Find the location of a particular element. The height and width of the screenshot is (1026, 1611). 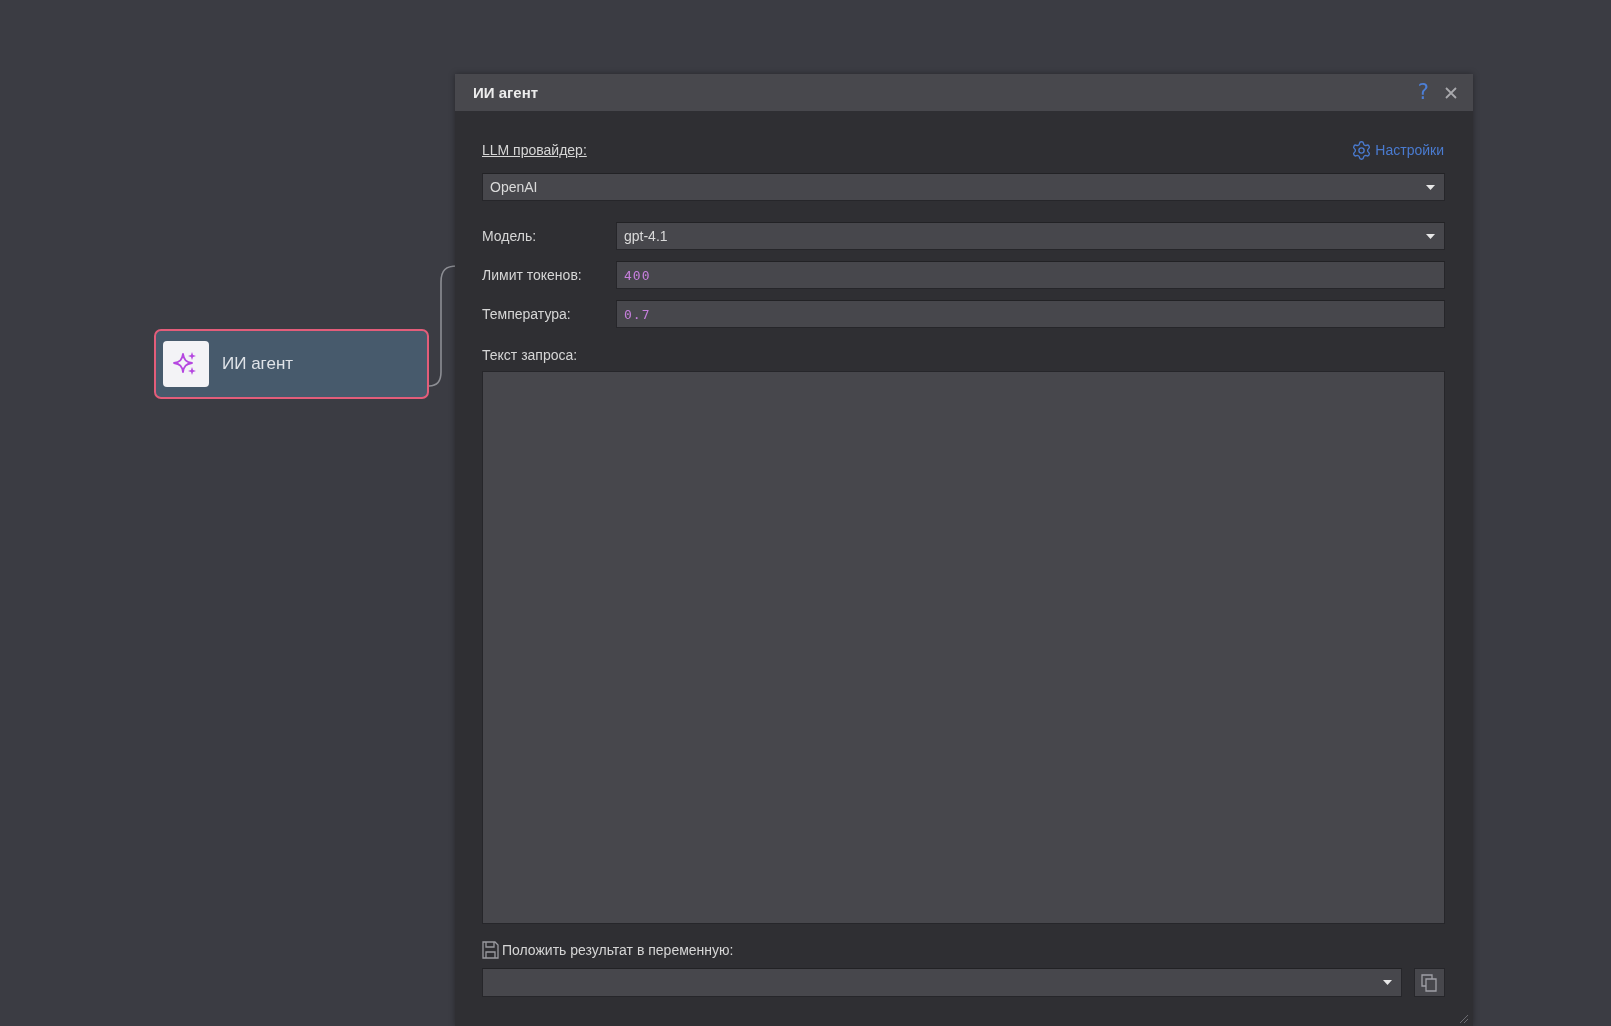

variable-dropdown is located at coordinates (942, 982).